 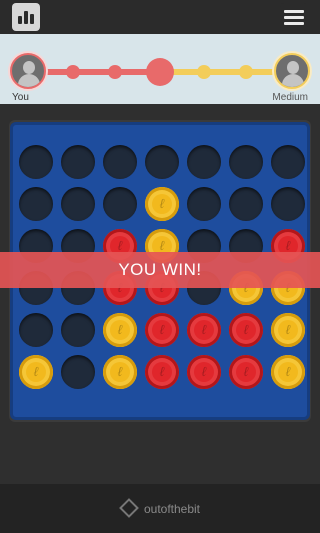 I want to click on player-label-opponent: Medium, so click(x=290, y=97).